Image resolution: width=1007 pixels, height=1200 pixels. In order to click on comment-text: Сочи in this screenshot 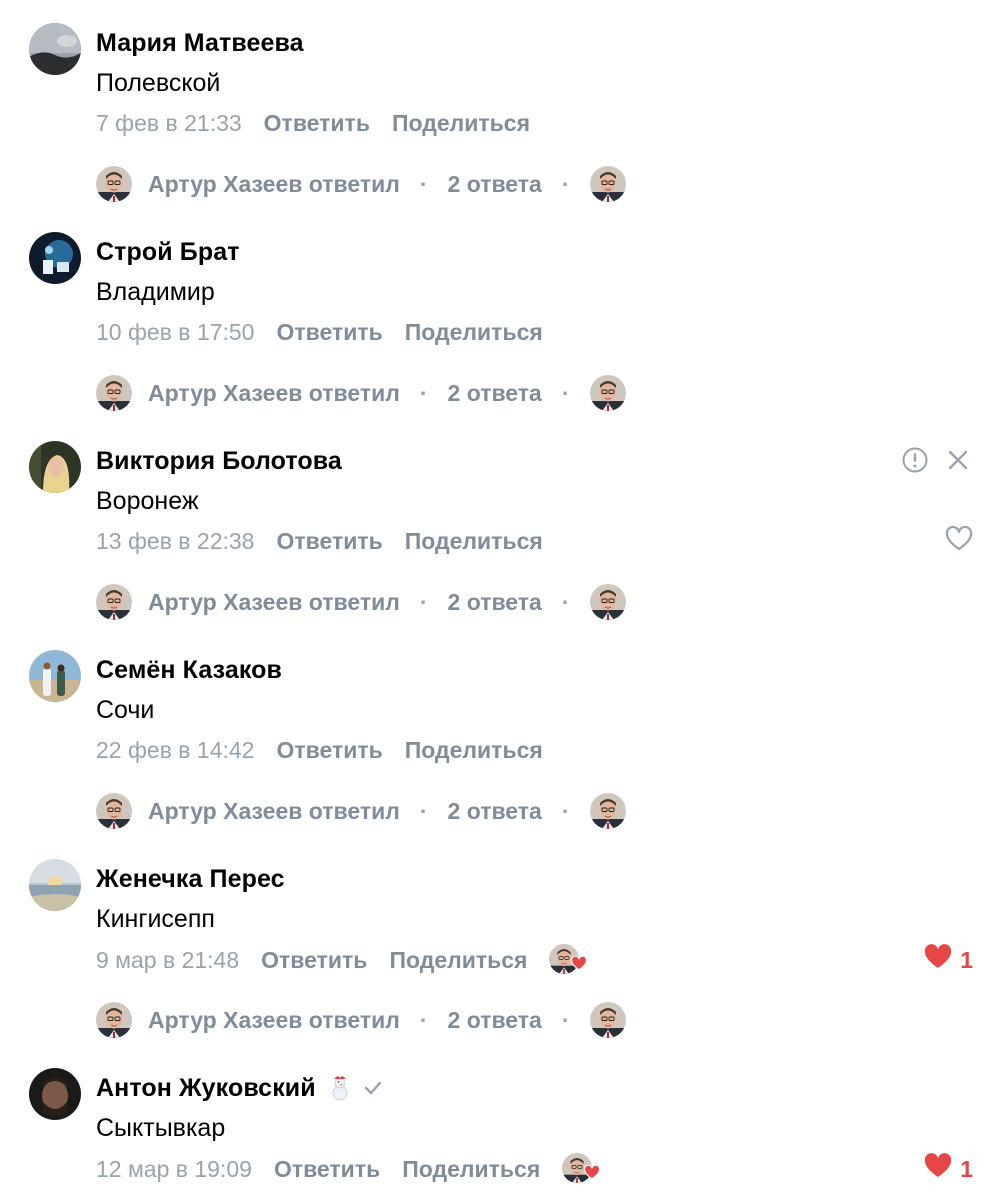, I will do `click(125, 710)`.